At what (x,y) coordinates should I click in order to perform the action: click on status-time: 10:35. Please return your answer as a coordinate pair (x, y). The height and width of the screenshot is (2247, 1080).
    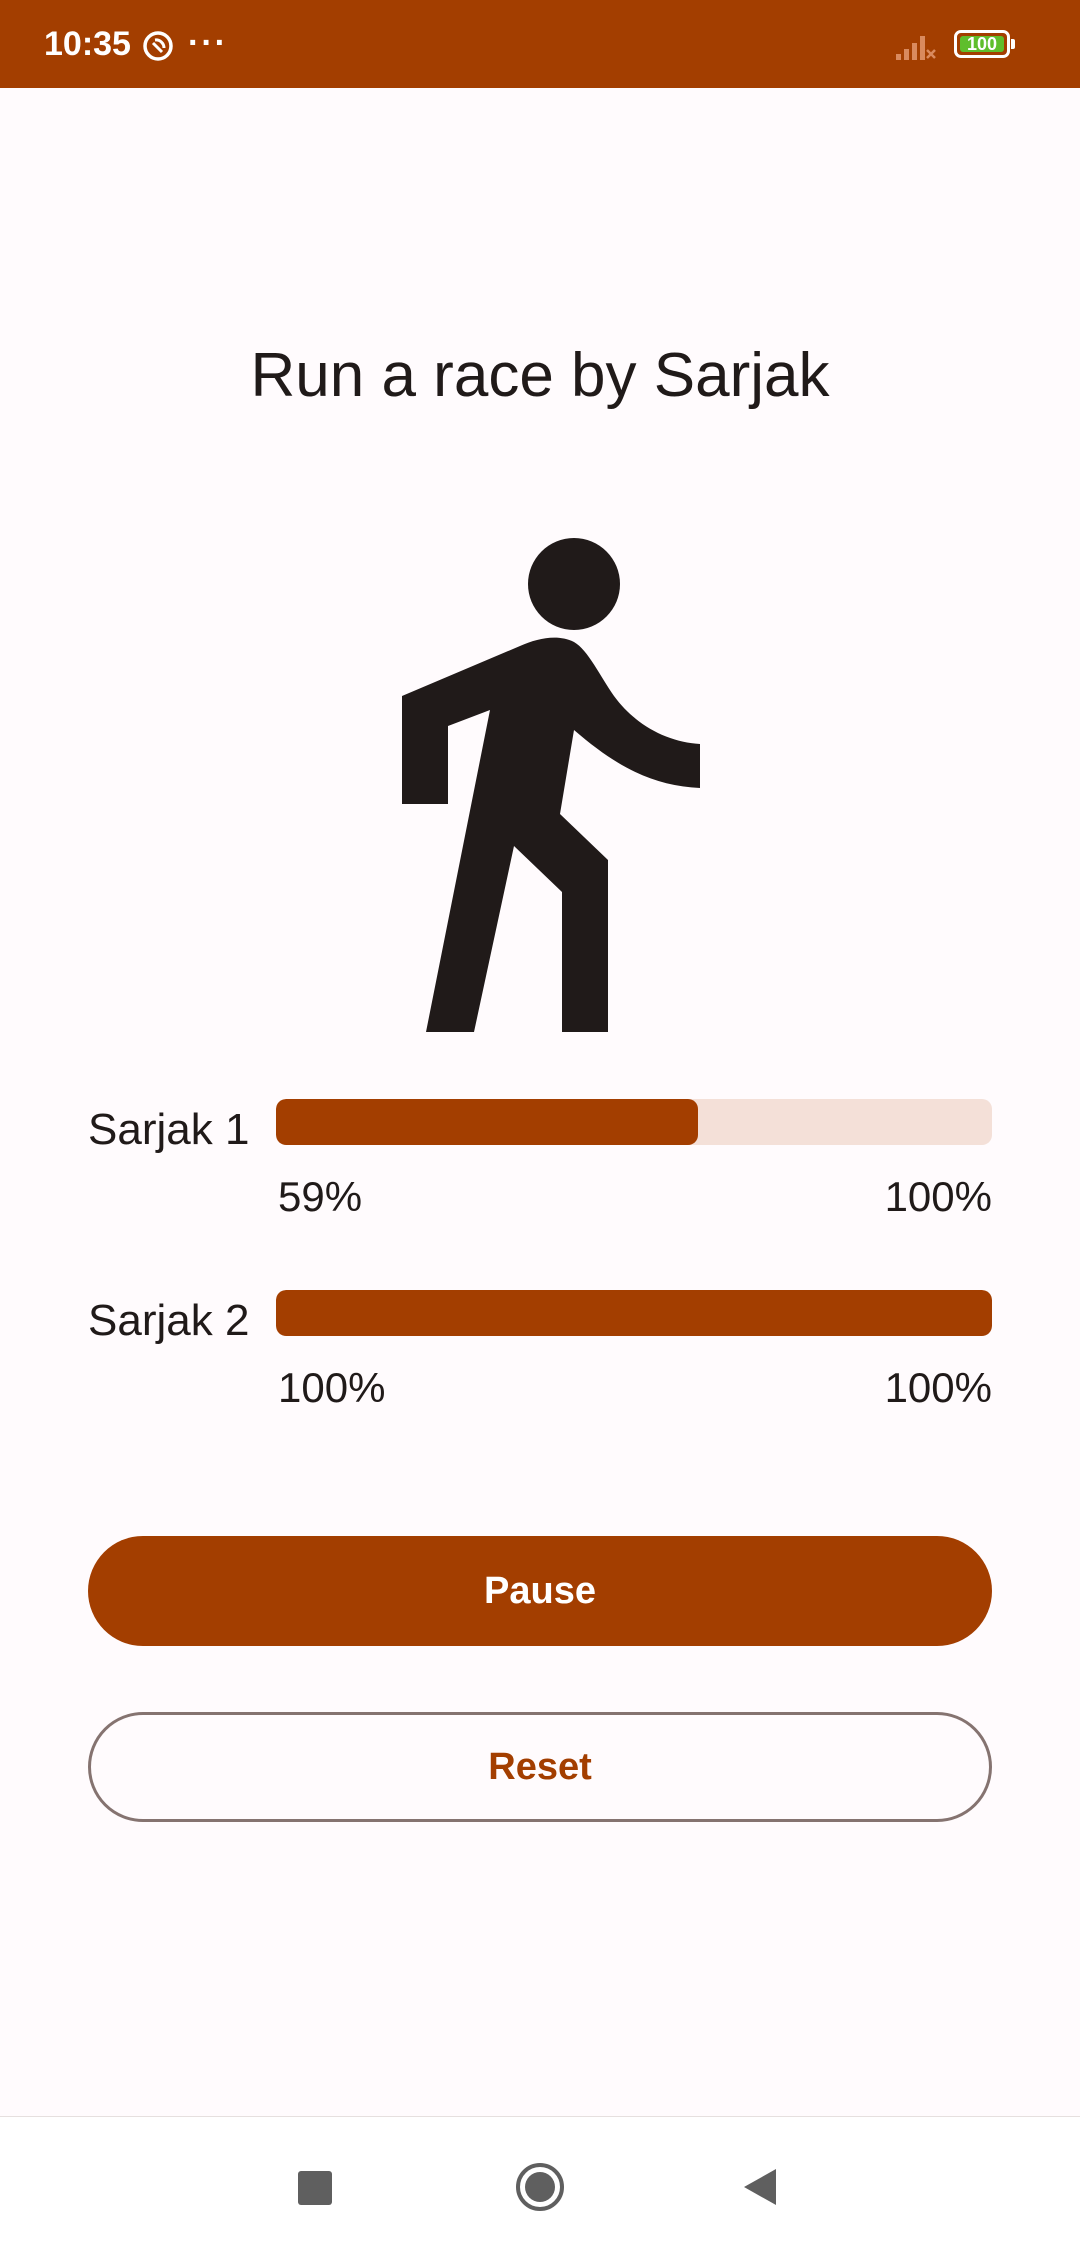
    Looking at the image, I should click on (87, 44).